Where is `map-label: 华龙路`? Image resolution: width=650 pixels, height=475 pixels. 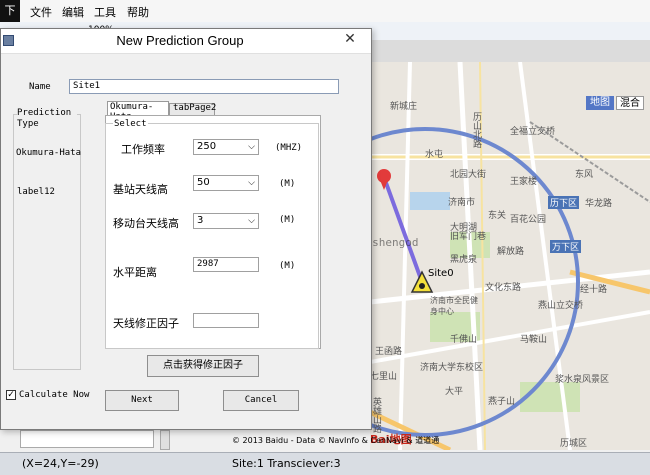 map-label: 华龙路 is located at coordinates (599, 204).